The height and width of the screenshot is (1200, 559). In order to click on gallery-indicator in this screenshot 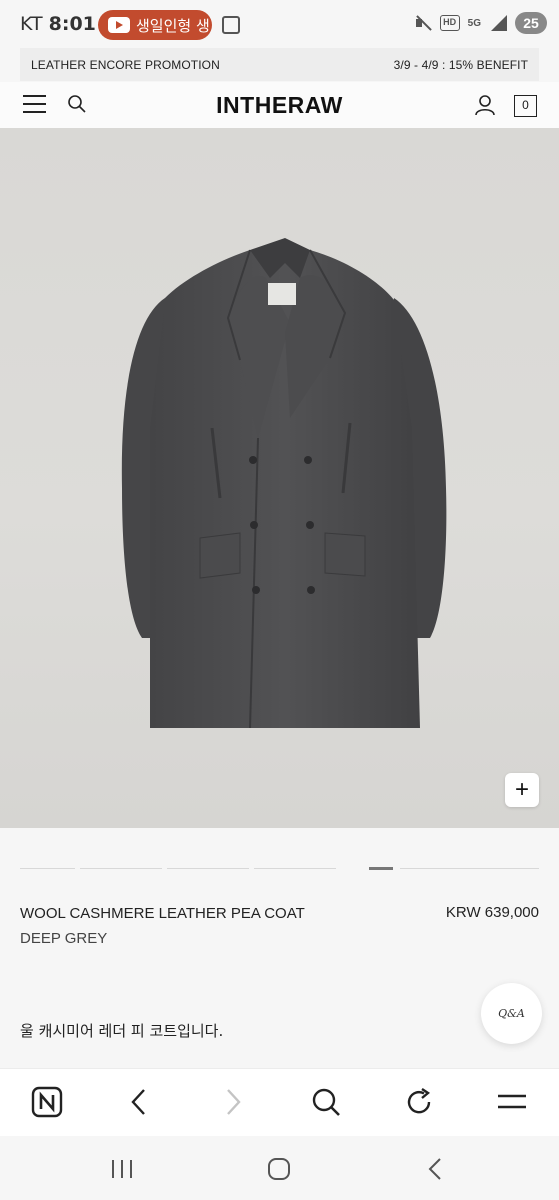, I will do `click(279, 868)`.